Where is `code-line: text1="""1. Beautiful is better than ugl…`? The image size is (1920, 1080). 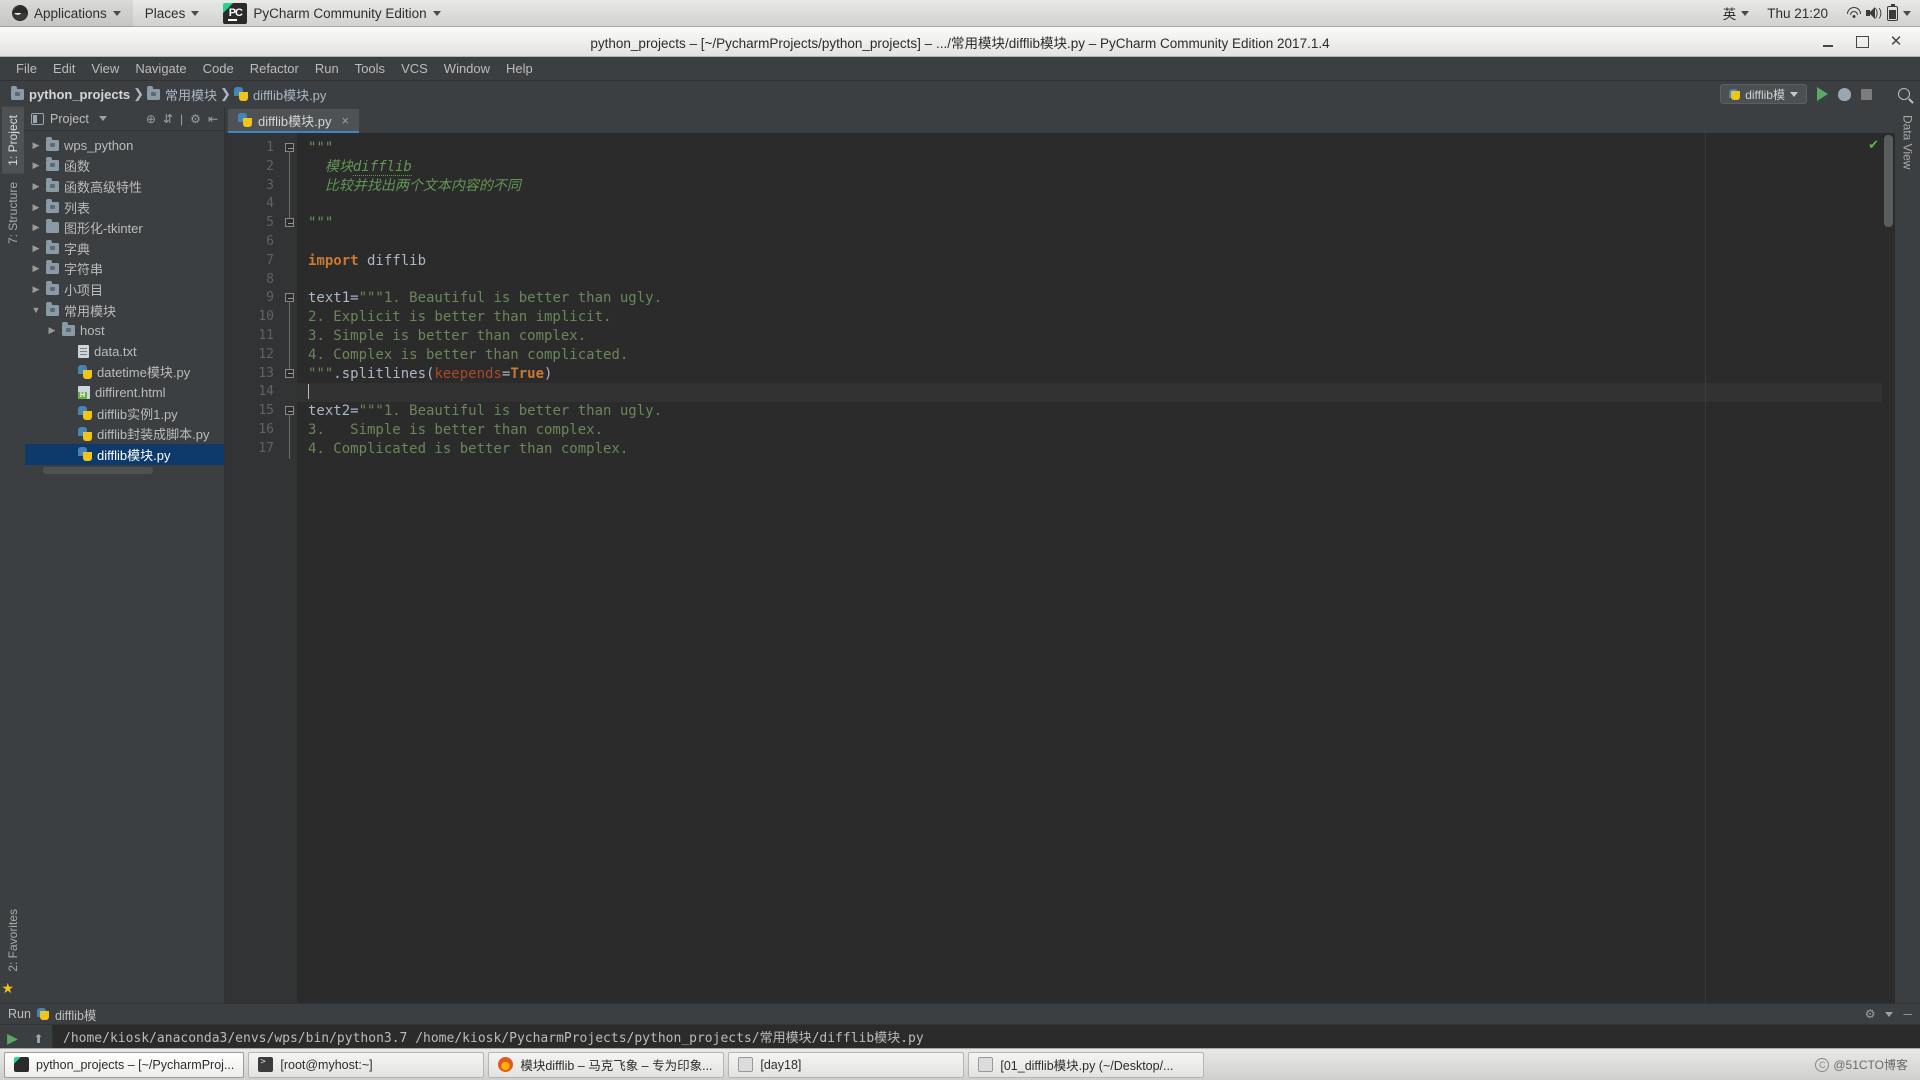
code-line: text1="""1. Beautiful is better than ugl… is located at coordinates (1096, 298).